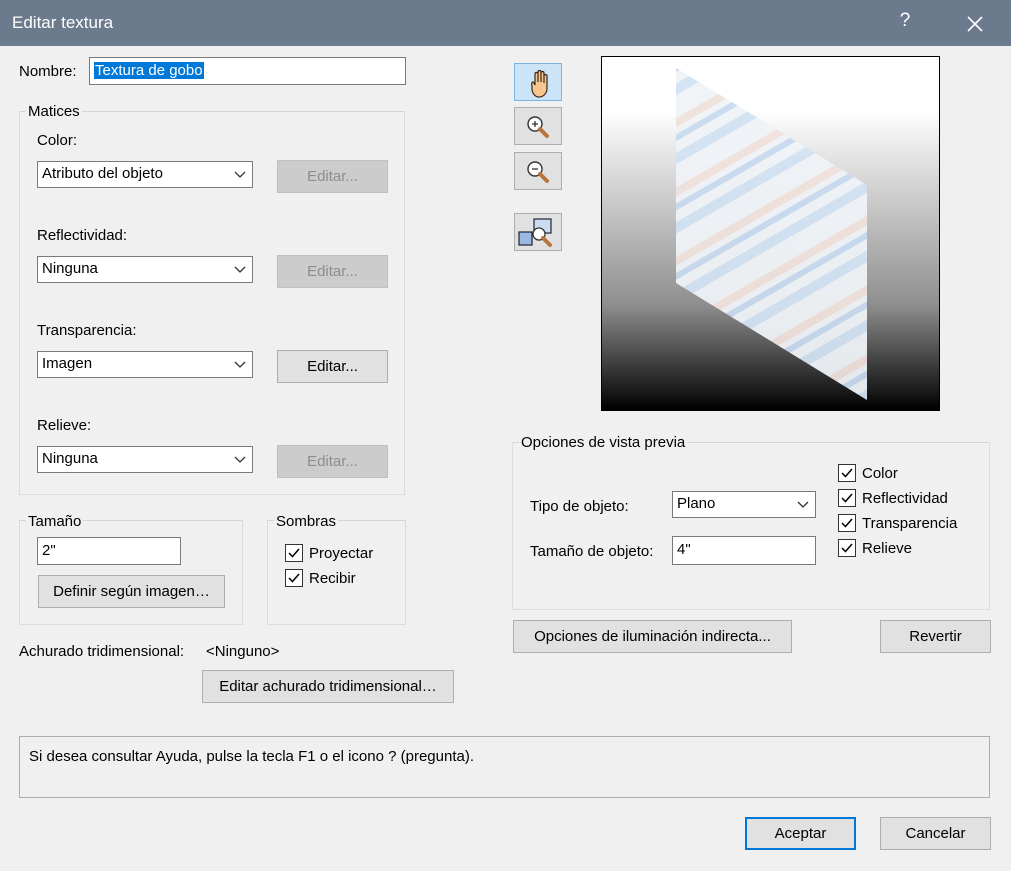 The image size is (1011, 871). What do you see at coordinates (505, 23) in the screenshot?
I see `title-bar: Editar textura ?` at bounding box center [505, 23].